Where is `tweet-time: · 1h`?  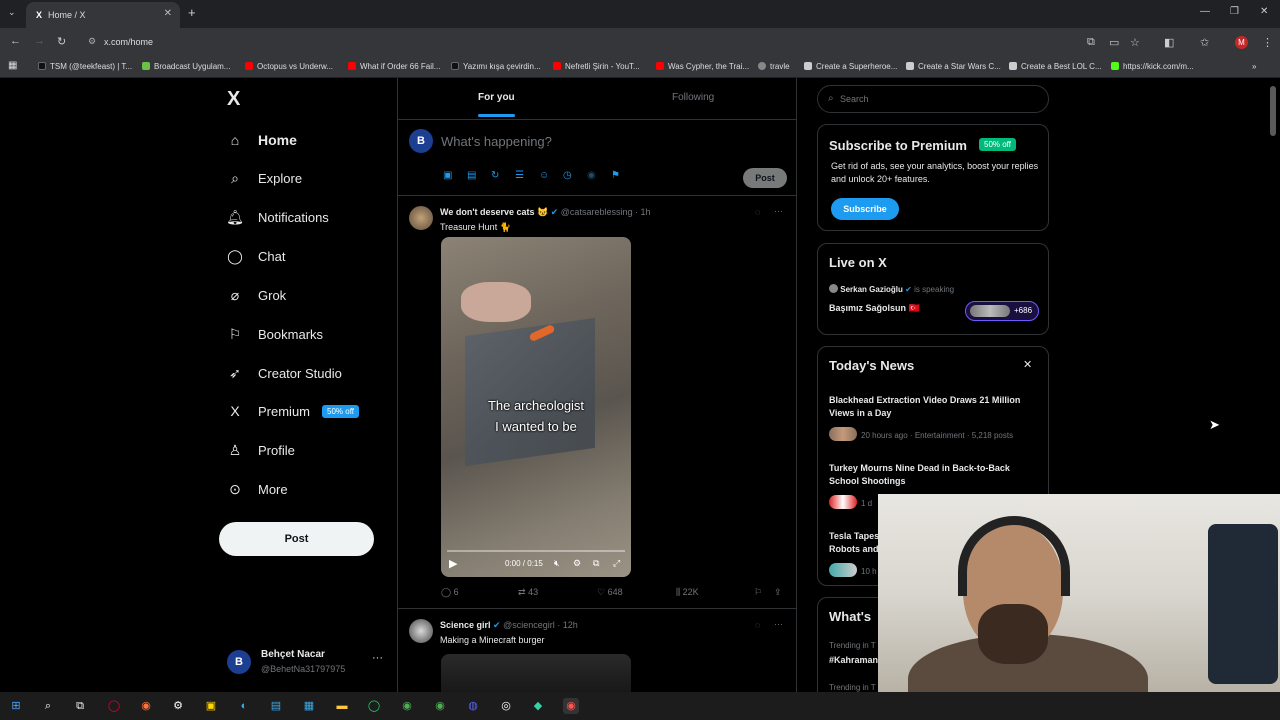
tweet-time: · 1h is located at coordinates (643, 212).